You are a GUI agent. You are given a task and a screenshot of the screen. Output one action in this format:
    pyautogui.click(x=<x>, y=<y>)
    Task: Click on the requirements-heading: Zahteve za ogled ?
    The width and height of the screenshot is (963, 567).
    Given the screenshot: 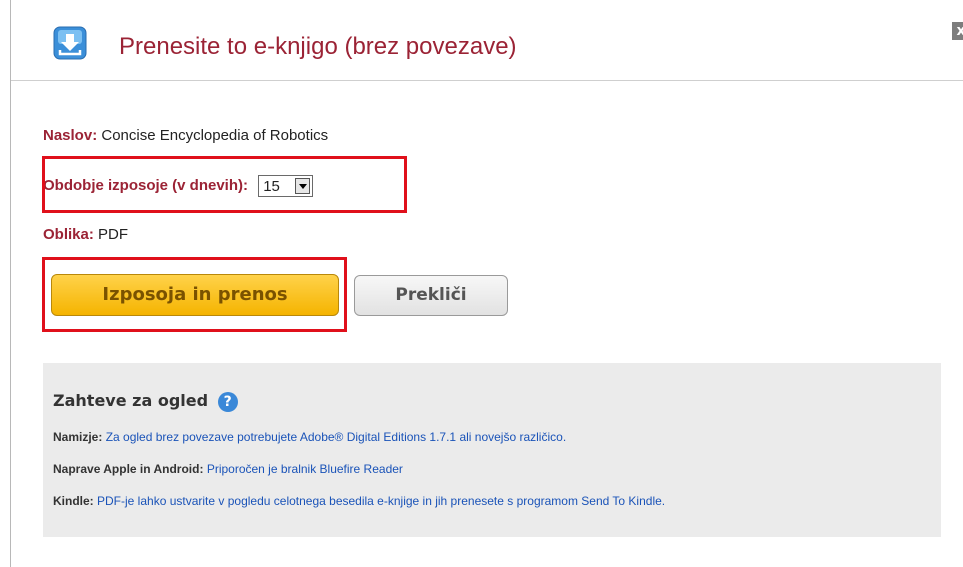 What is the action you would take?
    pyautogui.click(x=145, y=401)
    